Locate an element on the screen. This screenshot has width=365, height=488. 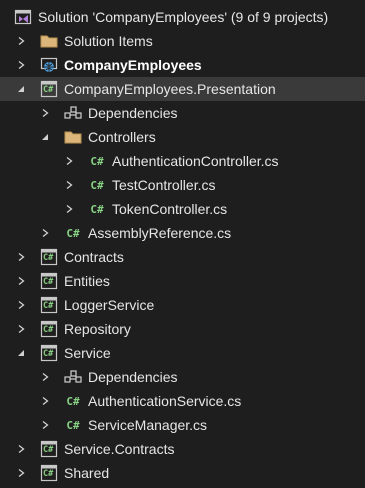
tree-item: C# Service is located at coordinates (182, 353).